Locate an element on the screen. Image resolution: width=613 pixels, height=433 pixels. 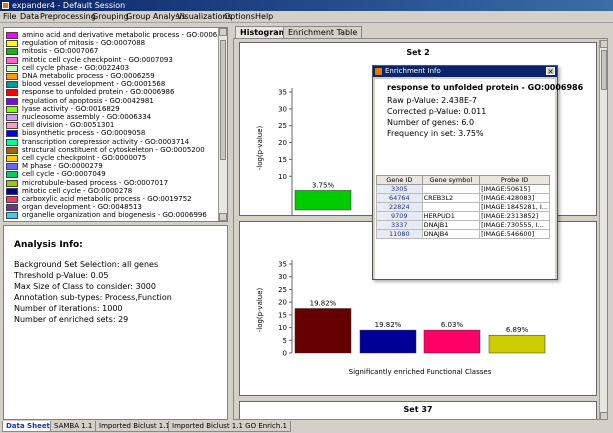
table-row: 9709 HERPUD1 [IMAGE:2313852] is located at coordinates (463, 216).